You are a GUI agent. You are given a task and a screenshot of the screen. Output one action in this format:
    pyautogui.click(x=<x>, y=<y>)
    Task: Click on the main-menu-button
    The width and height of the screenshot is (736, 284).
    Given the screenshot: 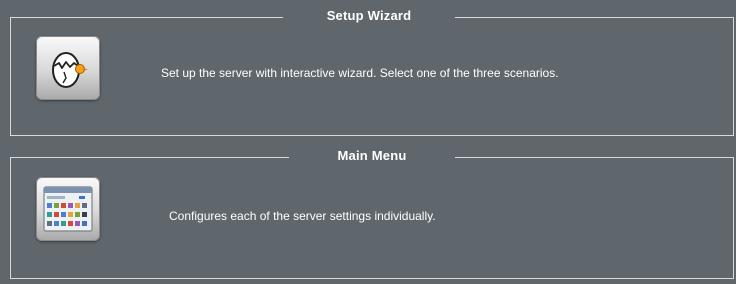 What is the action you would take?
    pyautogui.click(x=68, y=209)
    